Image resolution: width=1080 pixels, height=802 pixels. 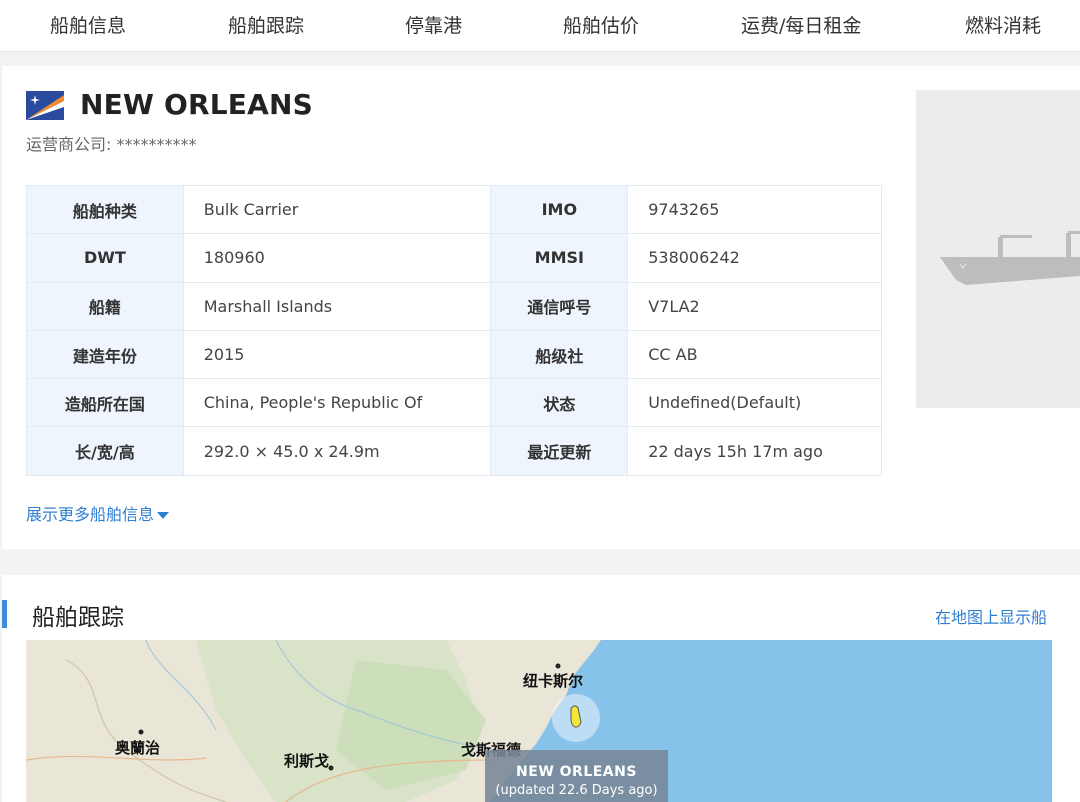 What do you see at coordinates (553, 681) in the screenshot?
I see `map-city-label: 纽卡斯尔` at bounding box center [553, 681].